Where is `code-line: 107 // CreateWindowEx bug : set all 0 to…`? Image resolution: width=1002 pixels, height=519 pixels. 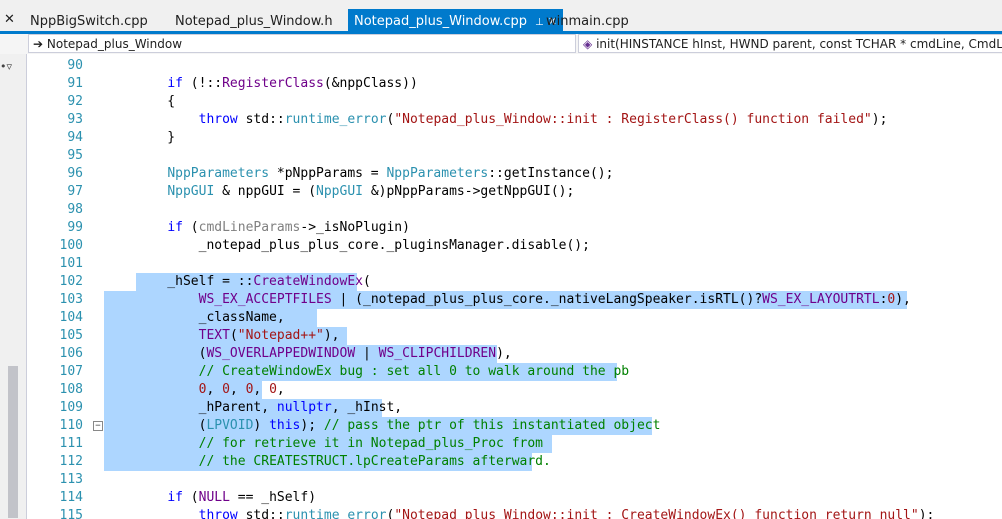
code-line: 107 // CreateWindowEx bug : set all 0 to… is located at coordinates (514, 372).